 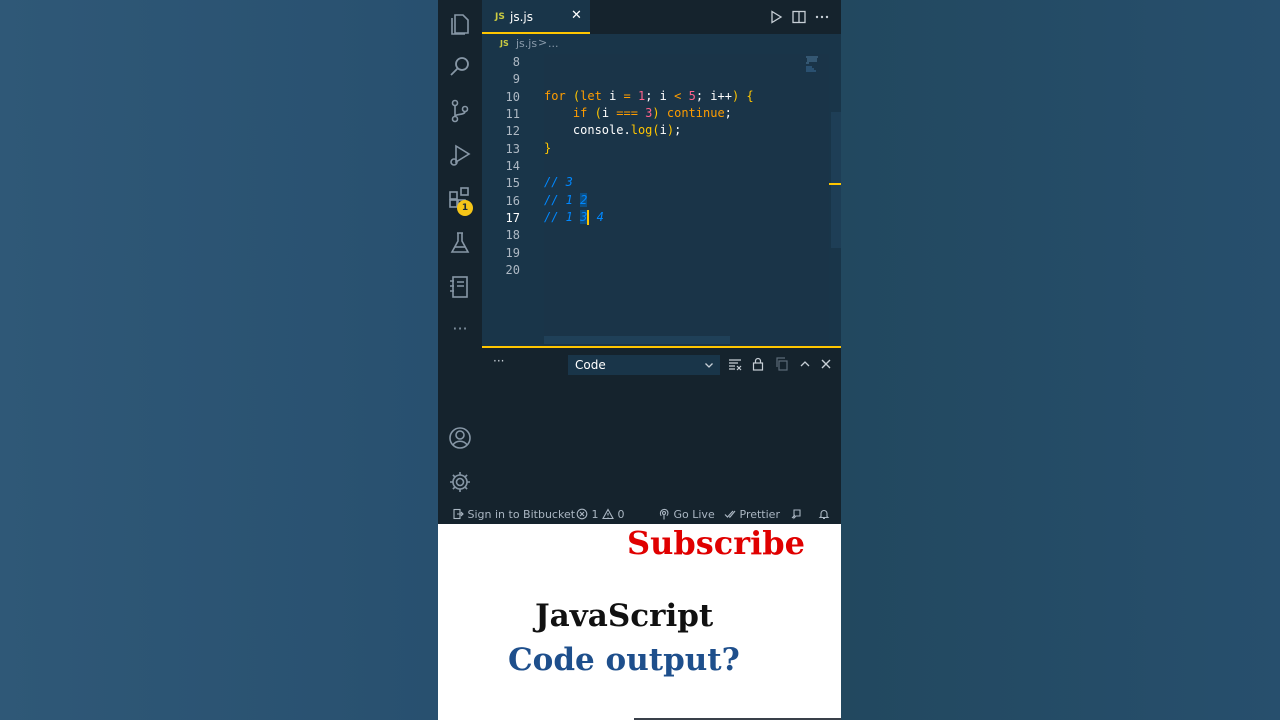 I want to click on code-line-12: console.log(i);, so click(x=627, y=130).